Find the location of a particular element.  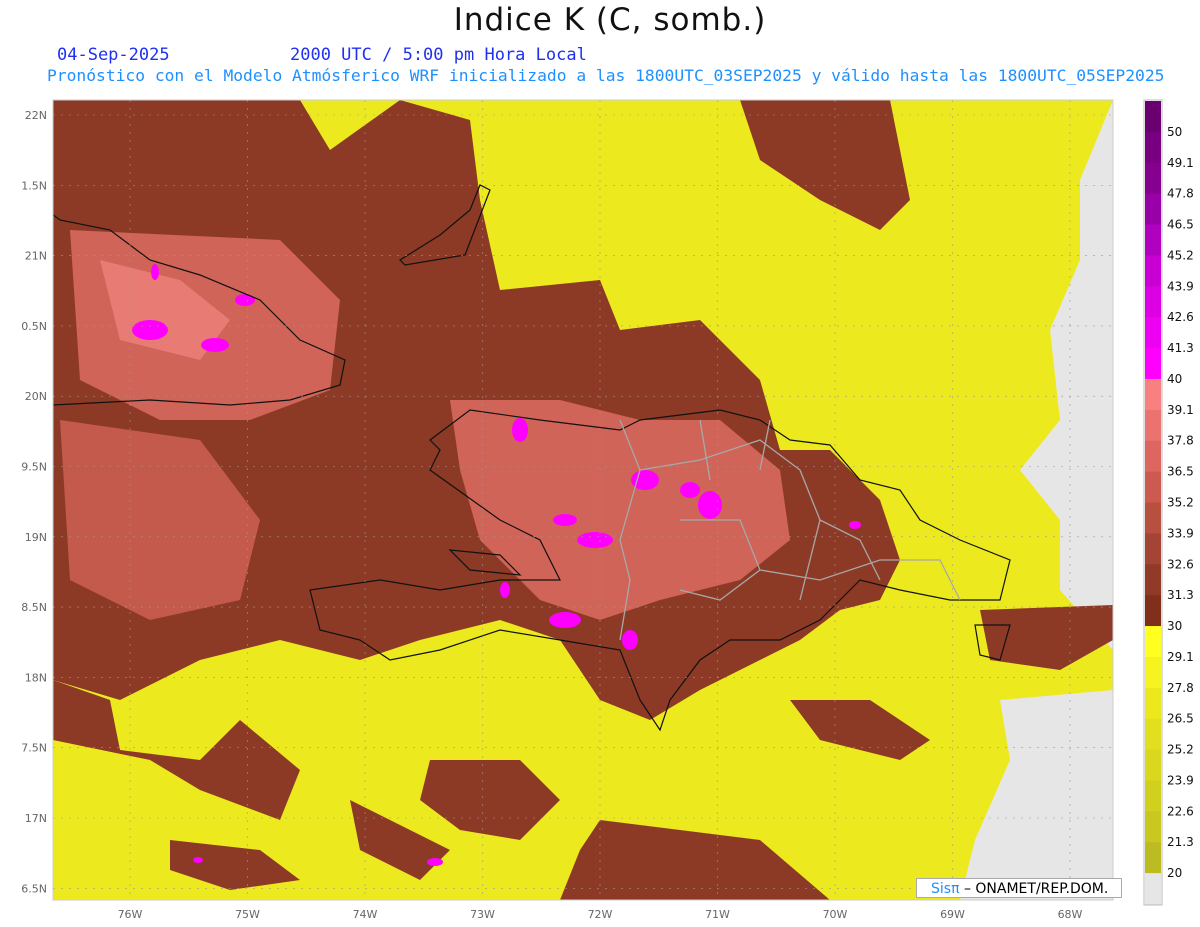

map-title: Indice K (C, somb.) is located at coordinates (610, 20).